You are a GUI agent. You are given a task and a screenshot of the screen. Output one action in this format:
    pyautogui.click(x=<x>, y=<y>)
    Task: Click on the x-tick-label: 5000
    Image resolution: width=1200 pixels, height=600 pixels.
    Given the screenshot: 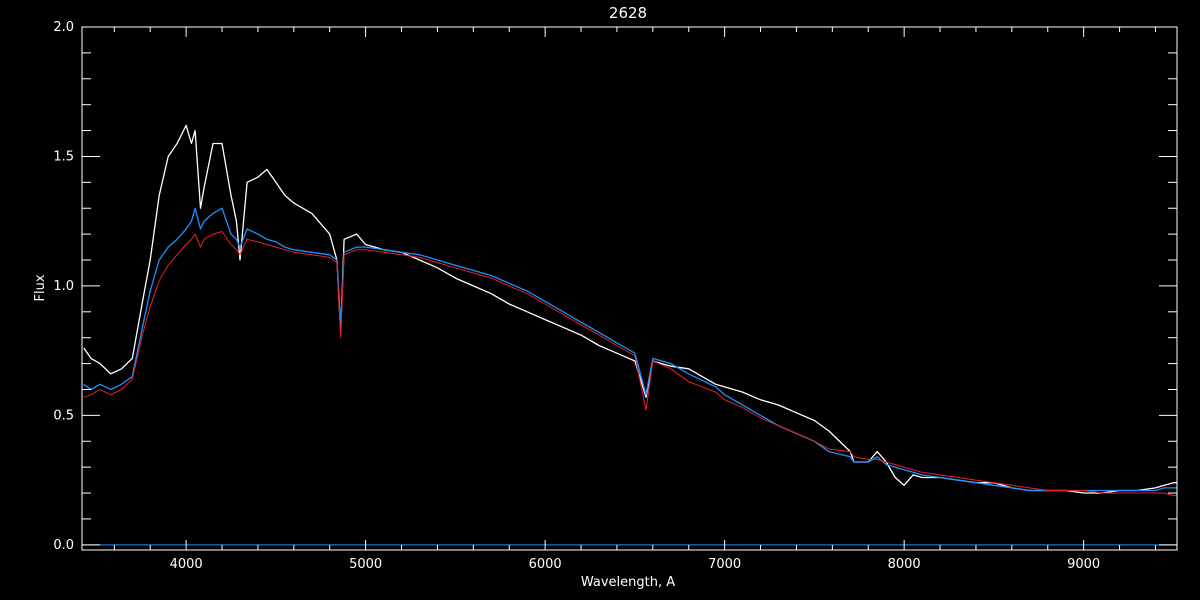 What is the action you would take?
    pyautogui.click(x=365, y=564)
    